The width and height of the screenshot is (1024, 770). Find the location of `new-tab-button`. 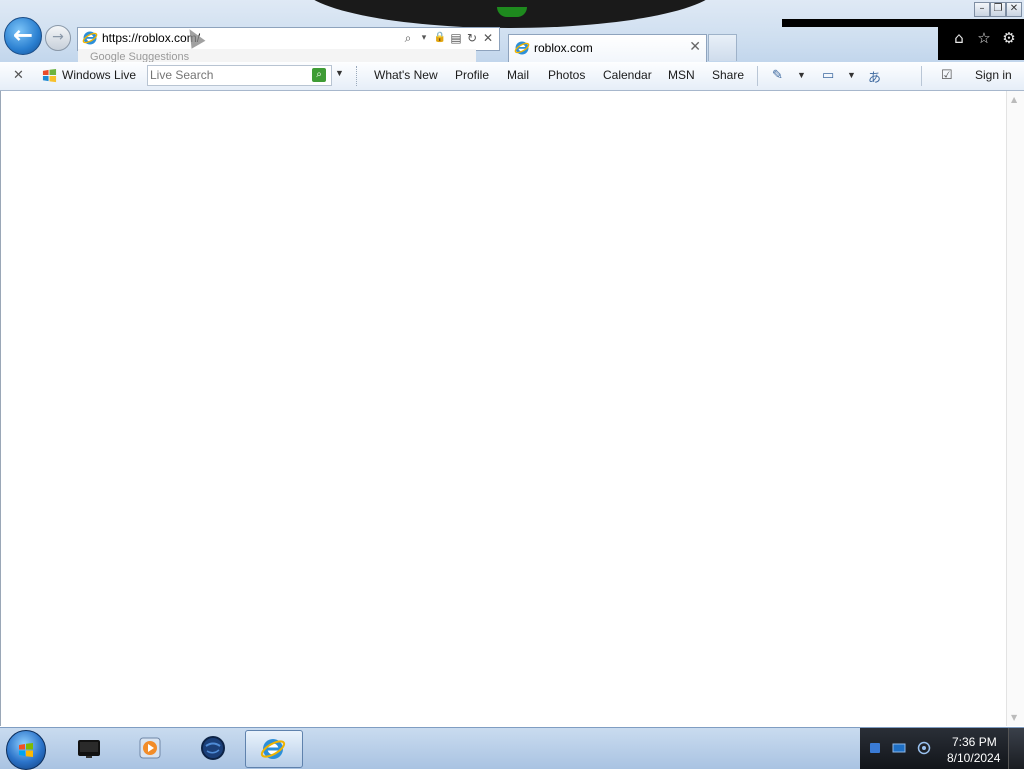

new-tab-button is located at coordinates (722, 47).